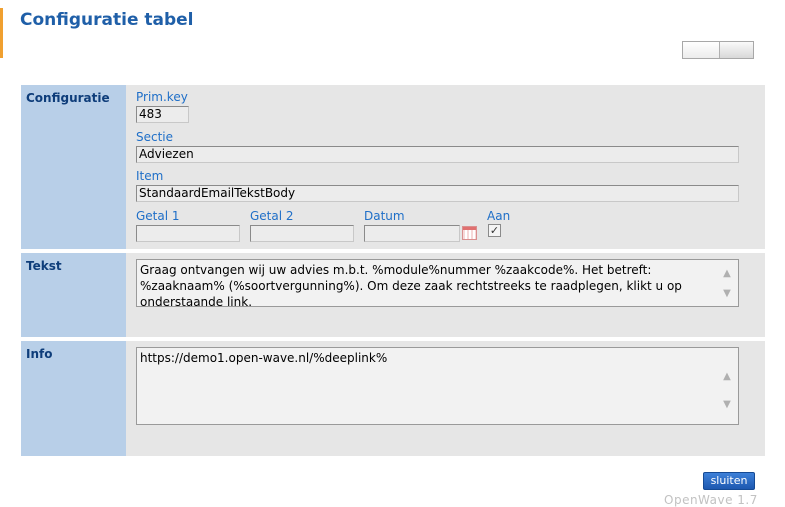 The height and width of the screenshot is (507, 785). I want to click on datum-field, so click(412, 233).